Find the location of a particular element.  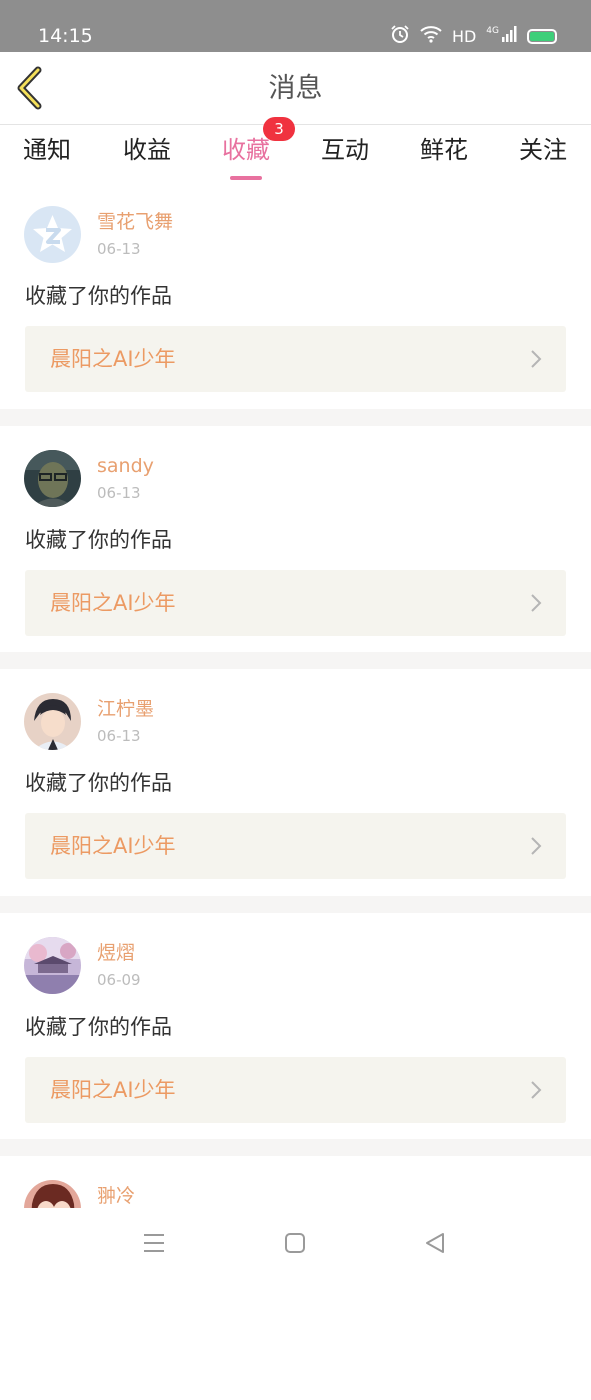

tab-label: 互动 is located at coordinates (345, 150).